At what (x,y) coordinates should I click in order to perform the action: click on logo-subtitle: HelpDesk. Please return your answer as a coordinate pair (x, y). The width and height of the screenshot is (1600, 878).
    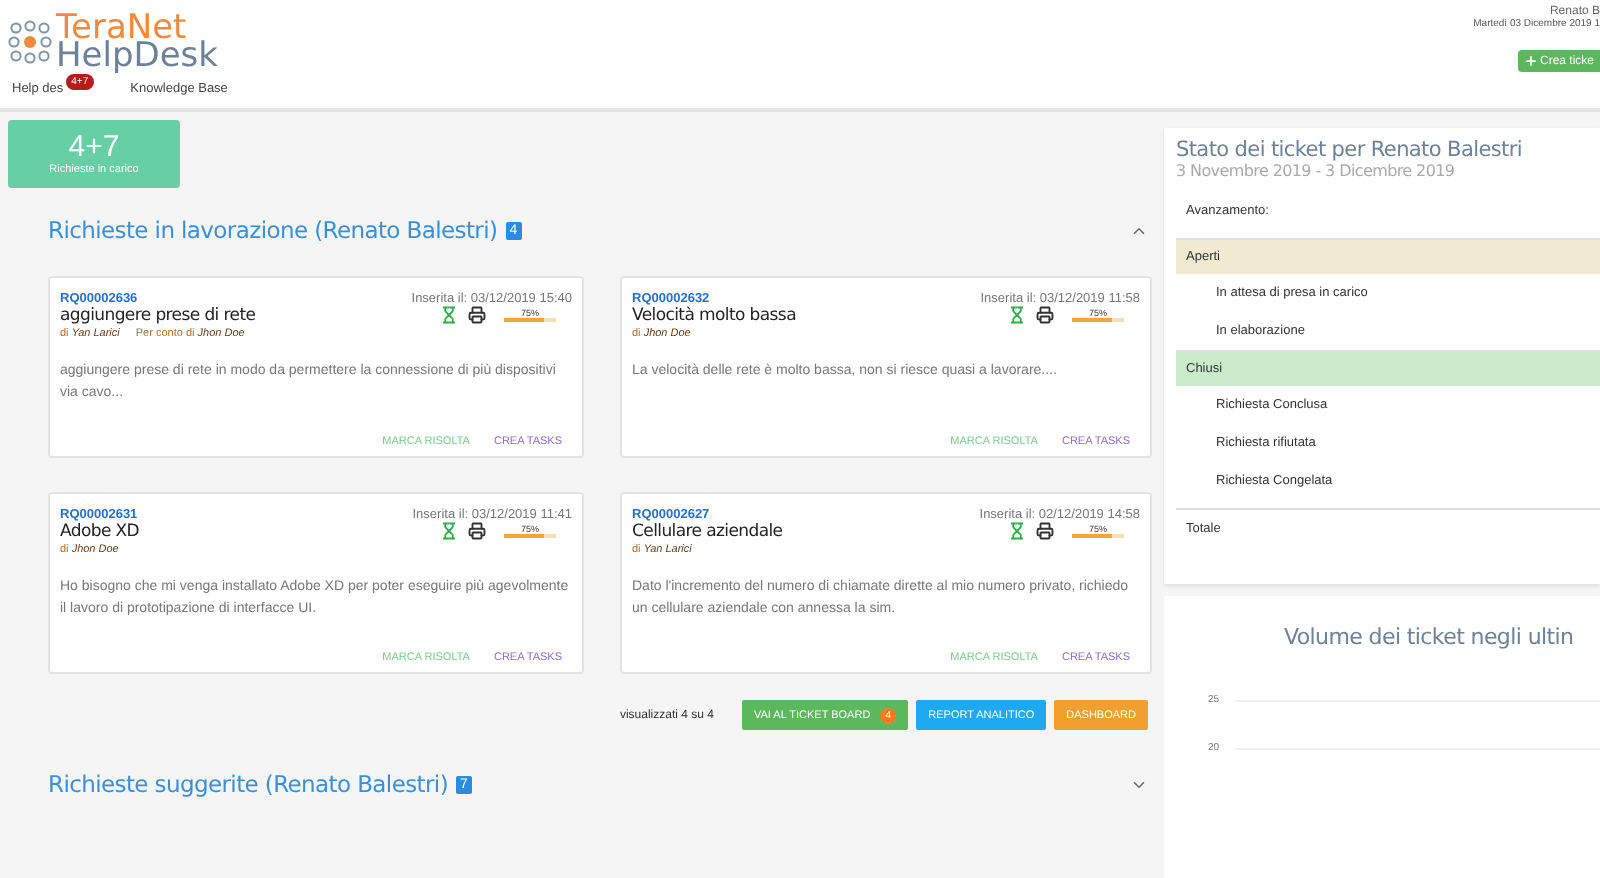
    Looking at the image, I should click on (137, 55).